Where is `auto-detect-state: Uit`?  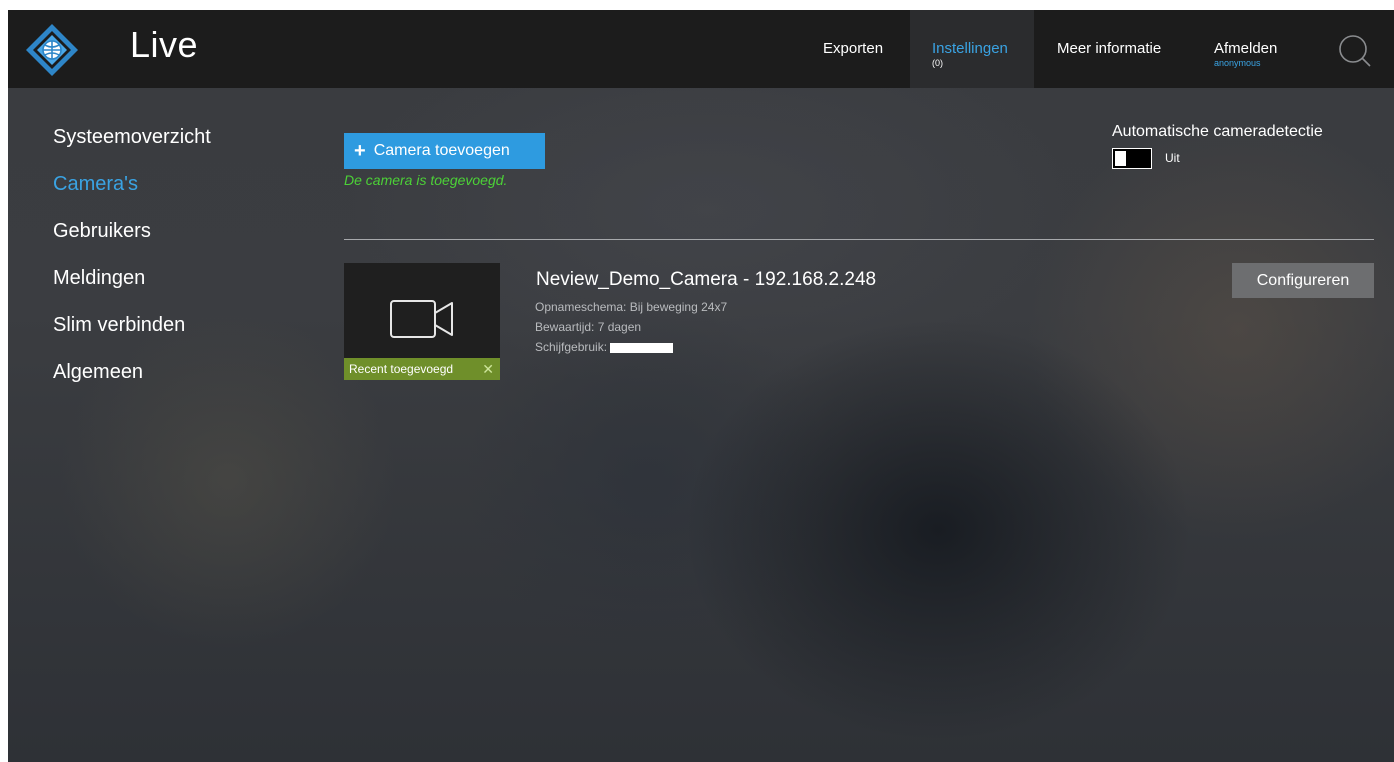
auto-detect-state: Uit is located at coordinates (1172, 158).